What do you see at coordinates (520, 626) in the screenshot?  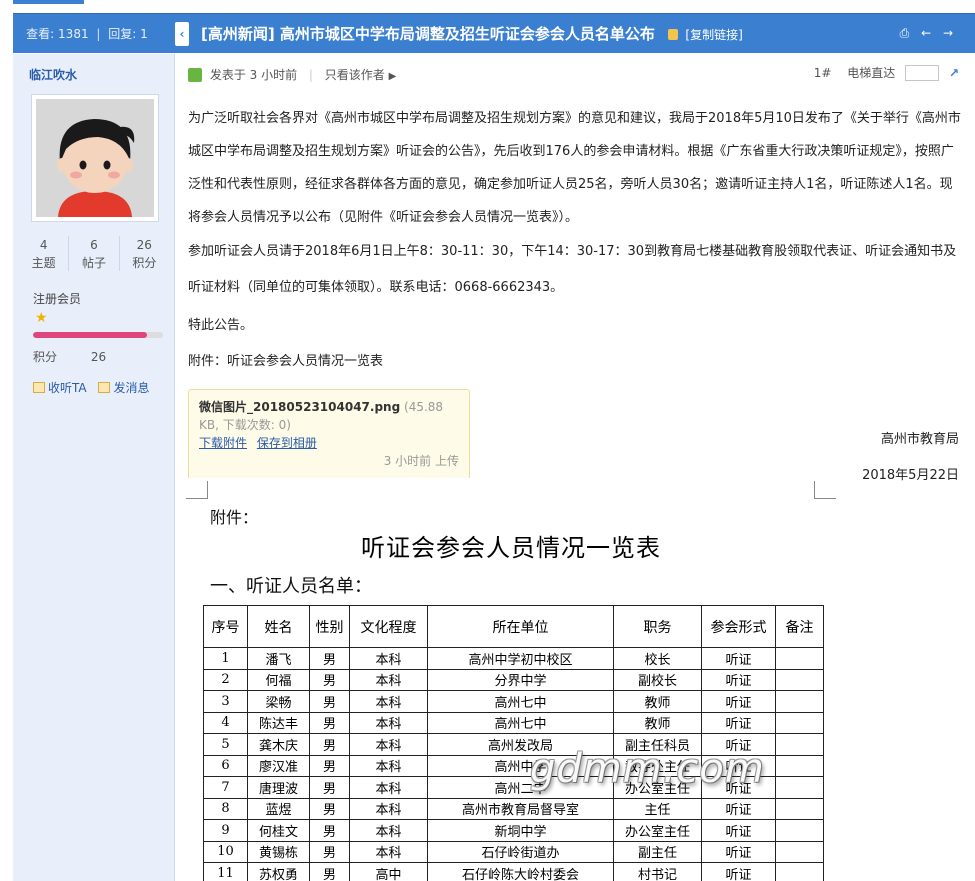 I see `column-header: 所在单位` at bounding box center [520, 626].